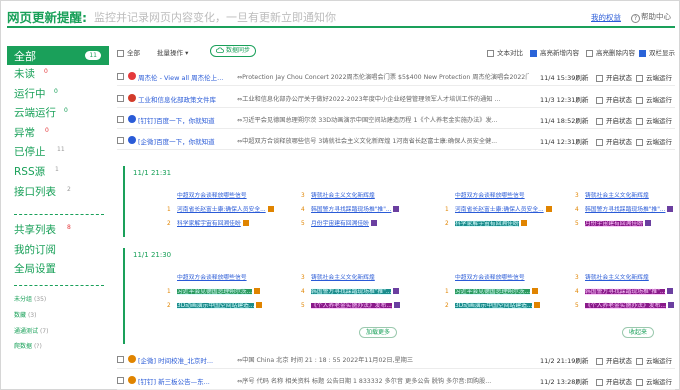 The width and height of the screenshot is (680, 390). Describe the element at coordinates (505, 52) in the screenshot. I see `text-compare-toggle: 文本对比` at that location.